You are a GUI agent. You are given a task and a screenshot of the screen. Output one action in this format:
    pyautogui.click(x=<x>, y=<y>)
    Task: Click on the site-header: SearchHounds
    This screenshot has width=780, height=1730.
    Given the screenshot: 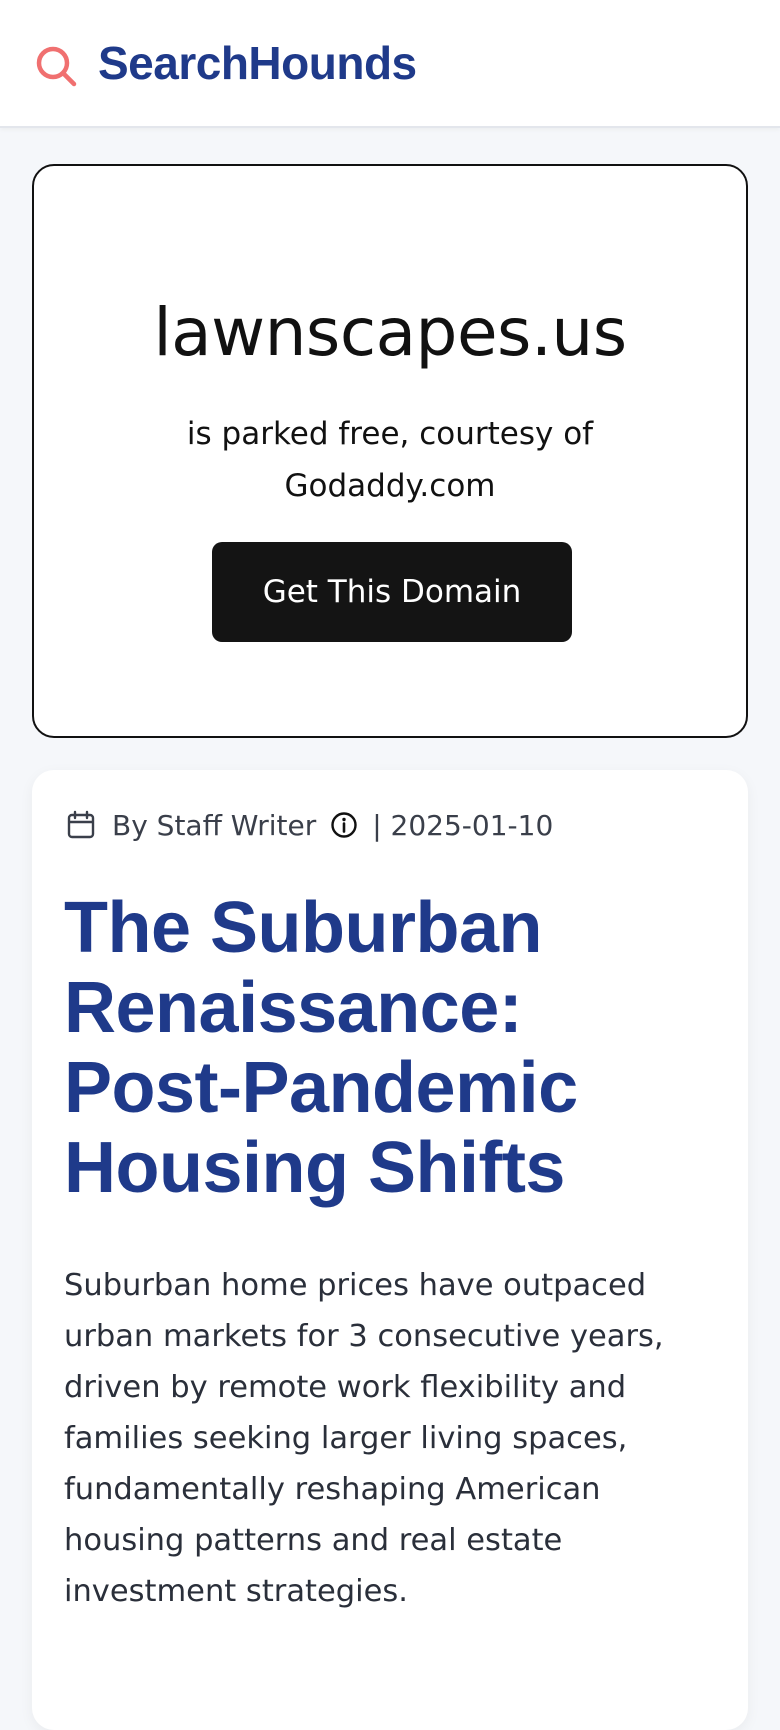 What is the action you would take?
    pyautogui.click(x=390, y=64)
    